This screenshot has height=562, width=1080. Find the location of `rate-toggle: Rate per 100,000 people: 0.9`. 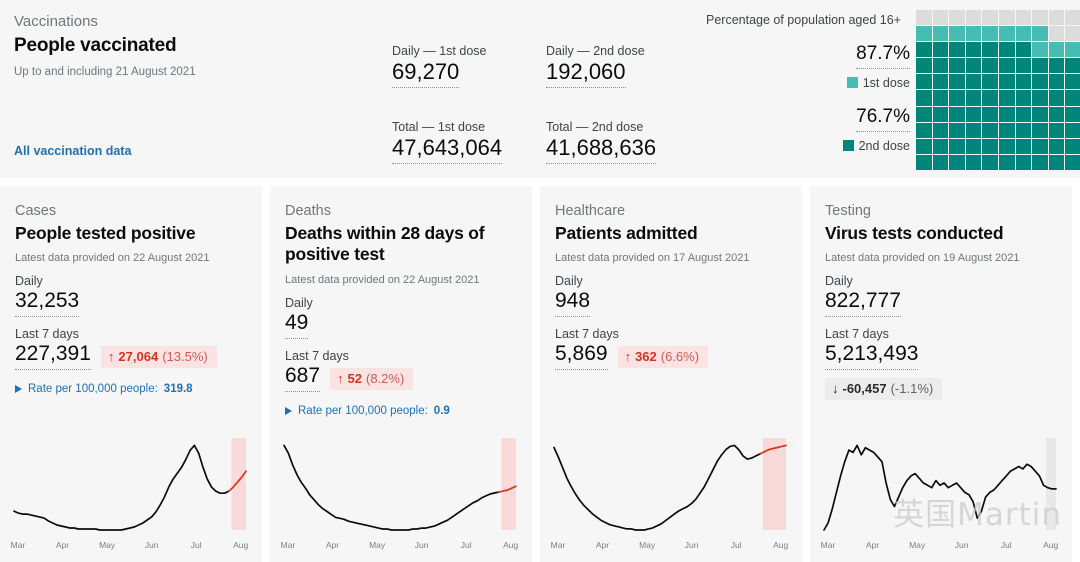

rate-toggle: Rate per 100,000 people: 0.9 is located at coordinates (402, 411).